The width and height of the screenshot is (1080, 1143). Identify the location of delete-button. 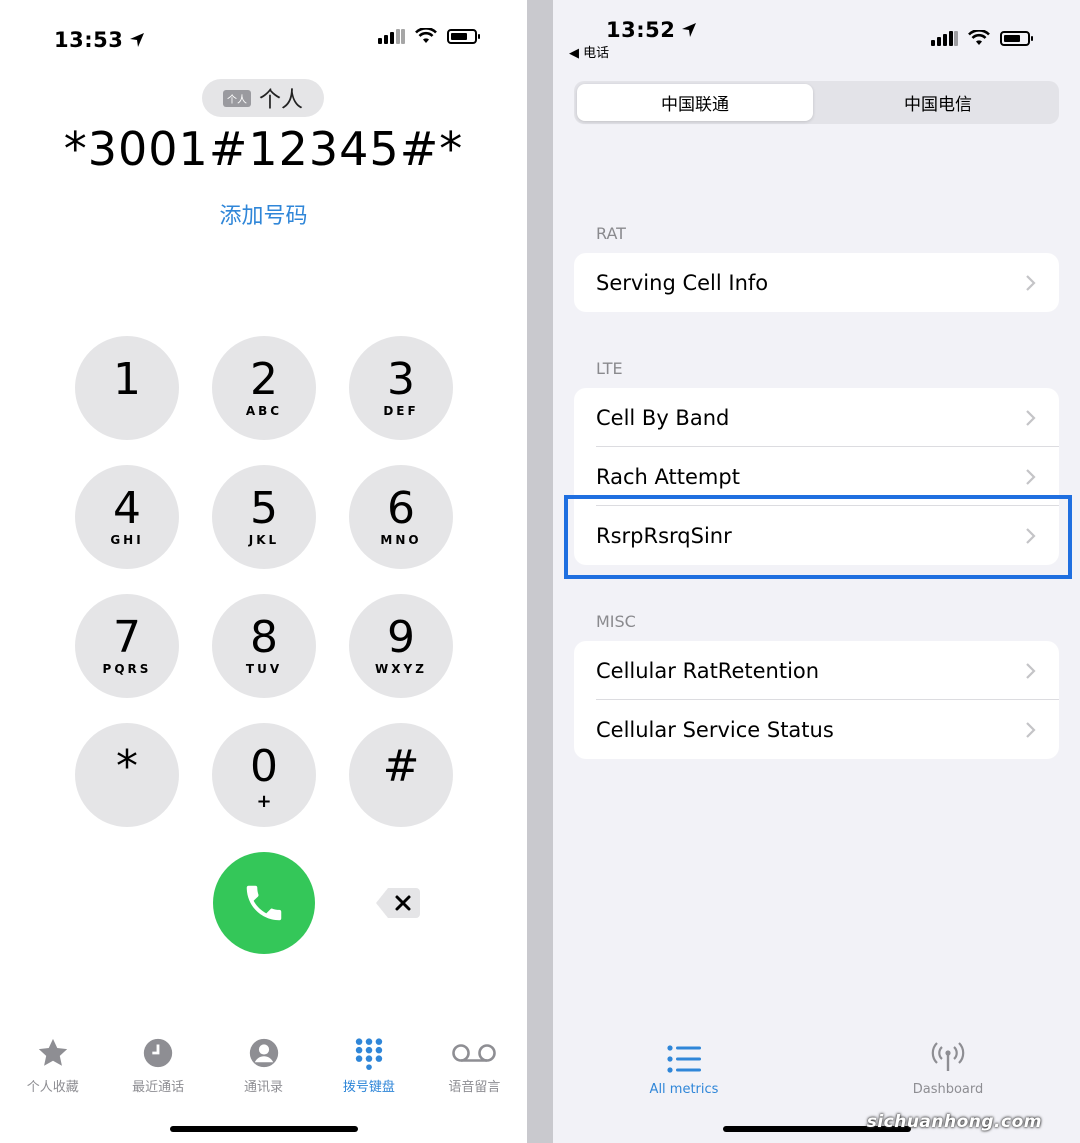
(398, 903).